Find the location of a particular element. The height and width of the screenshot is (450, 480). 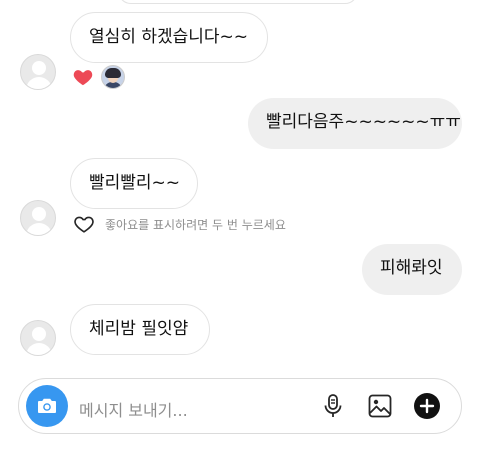

message-text: 체리밤 필잇얌 is located at coordinates (139, 329).